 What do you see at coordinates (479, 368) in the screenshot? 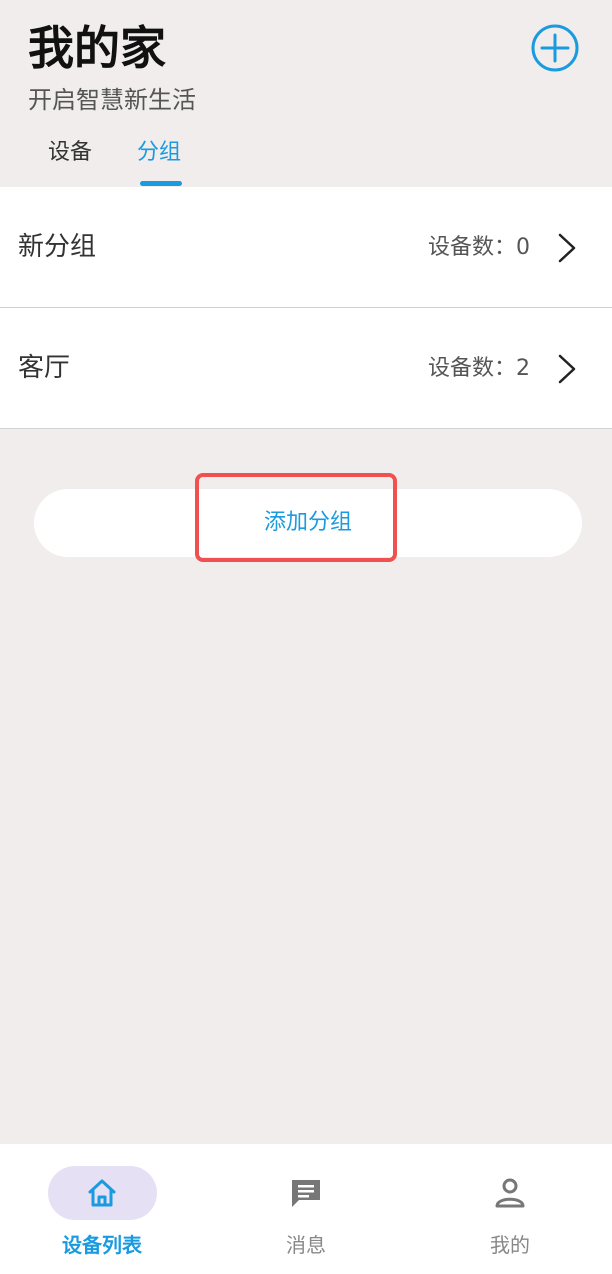
I see `group-device-count: 设备数：2` at bounding box center [479, 368].